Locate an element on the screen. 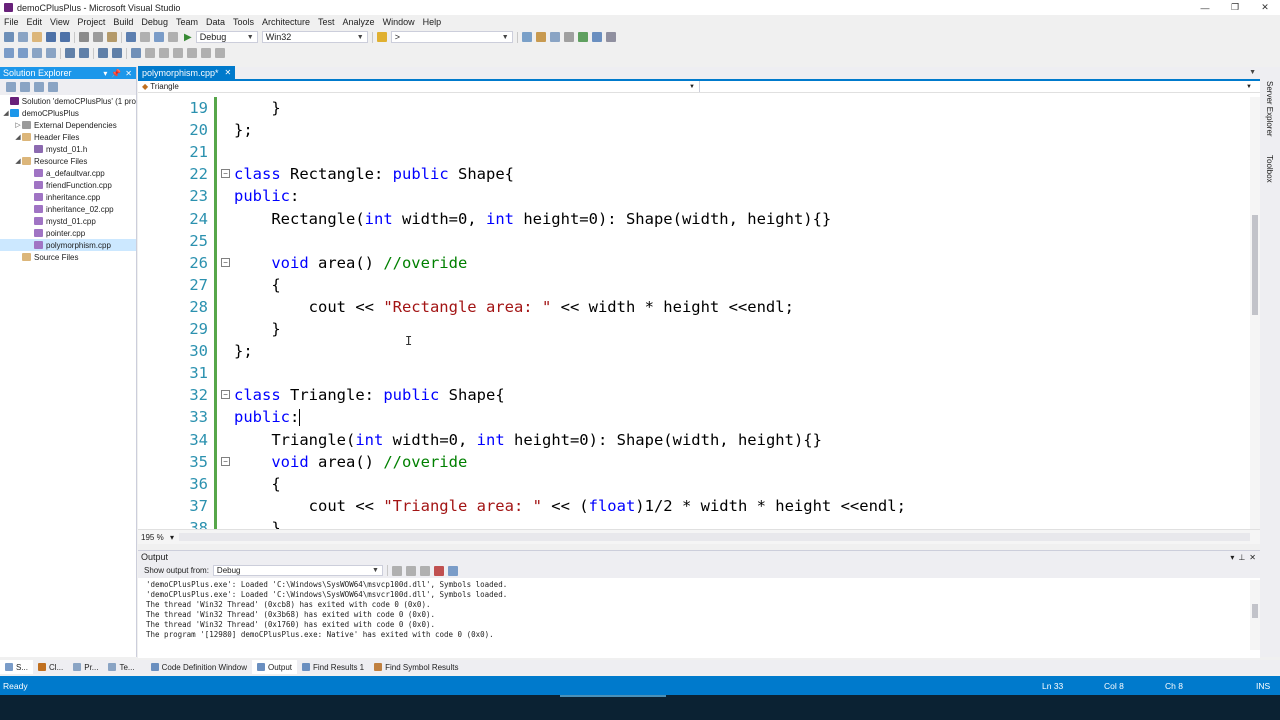 The height and width of the screenshot is (720, 1280). solution-explorer-icon is located at coordinates (526, 37).